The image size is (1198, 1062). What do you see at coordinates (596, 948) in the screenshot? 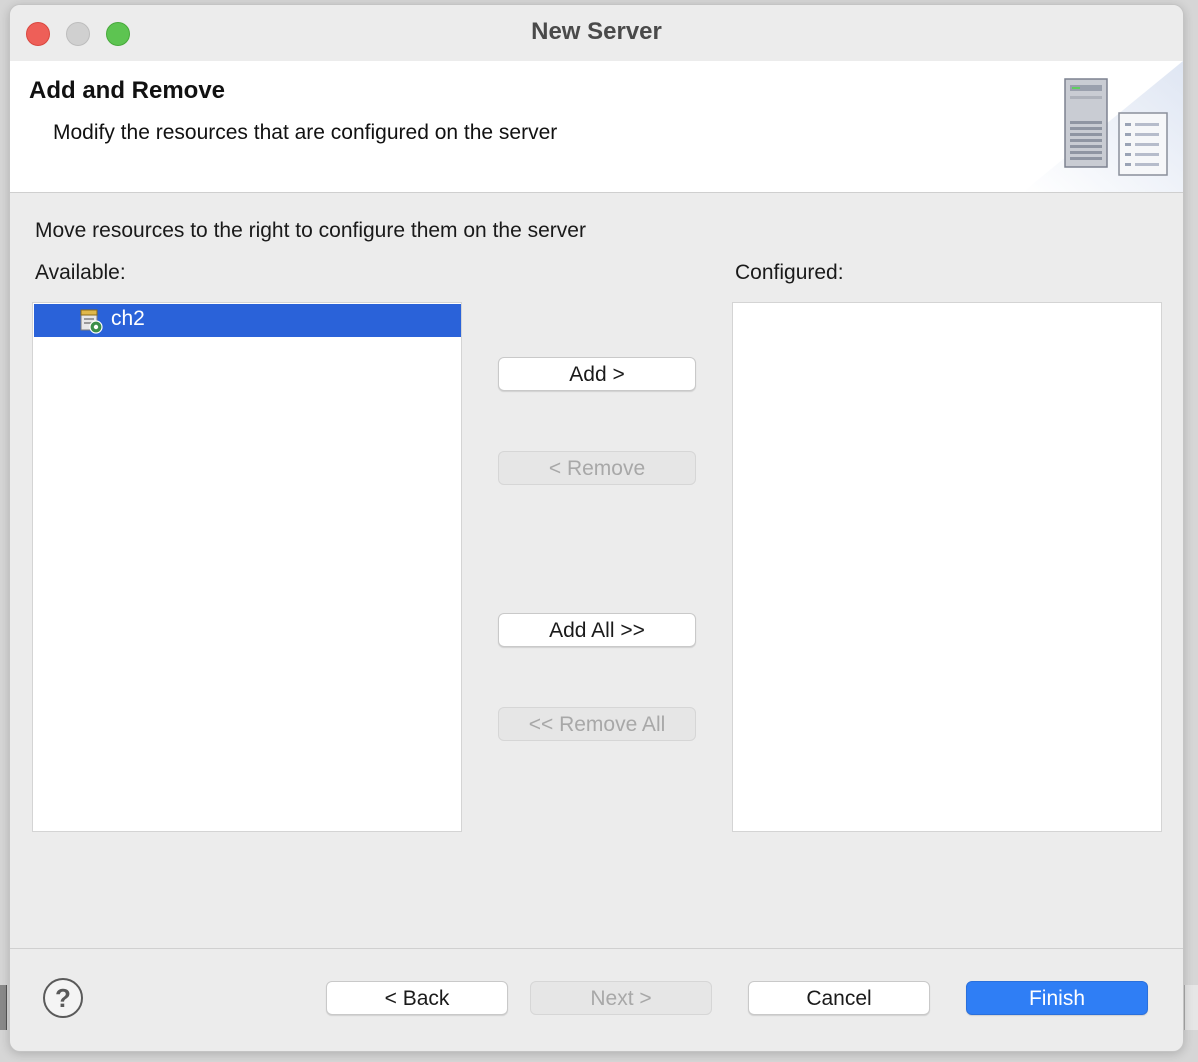
I see `footer-divider` at bounding box center [596, 948].